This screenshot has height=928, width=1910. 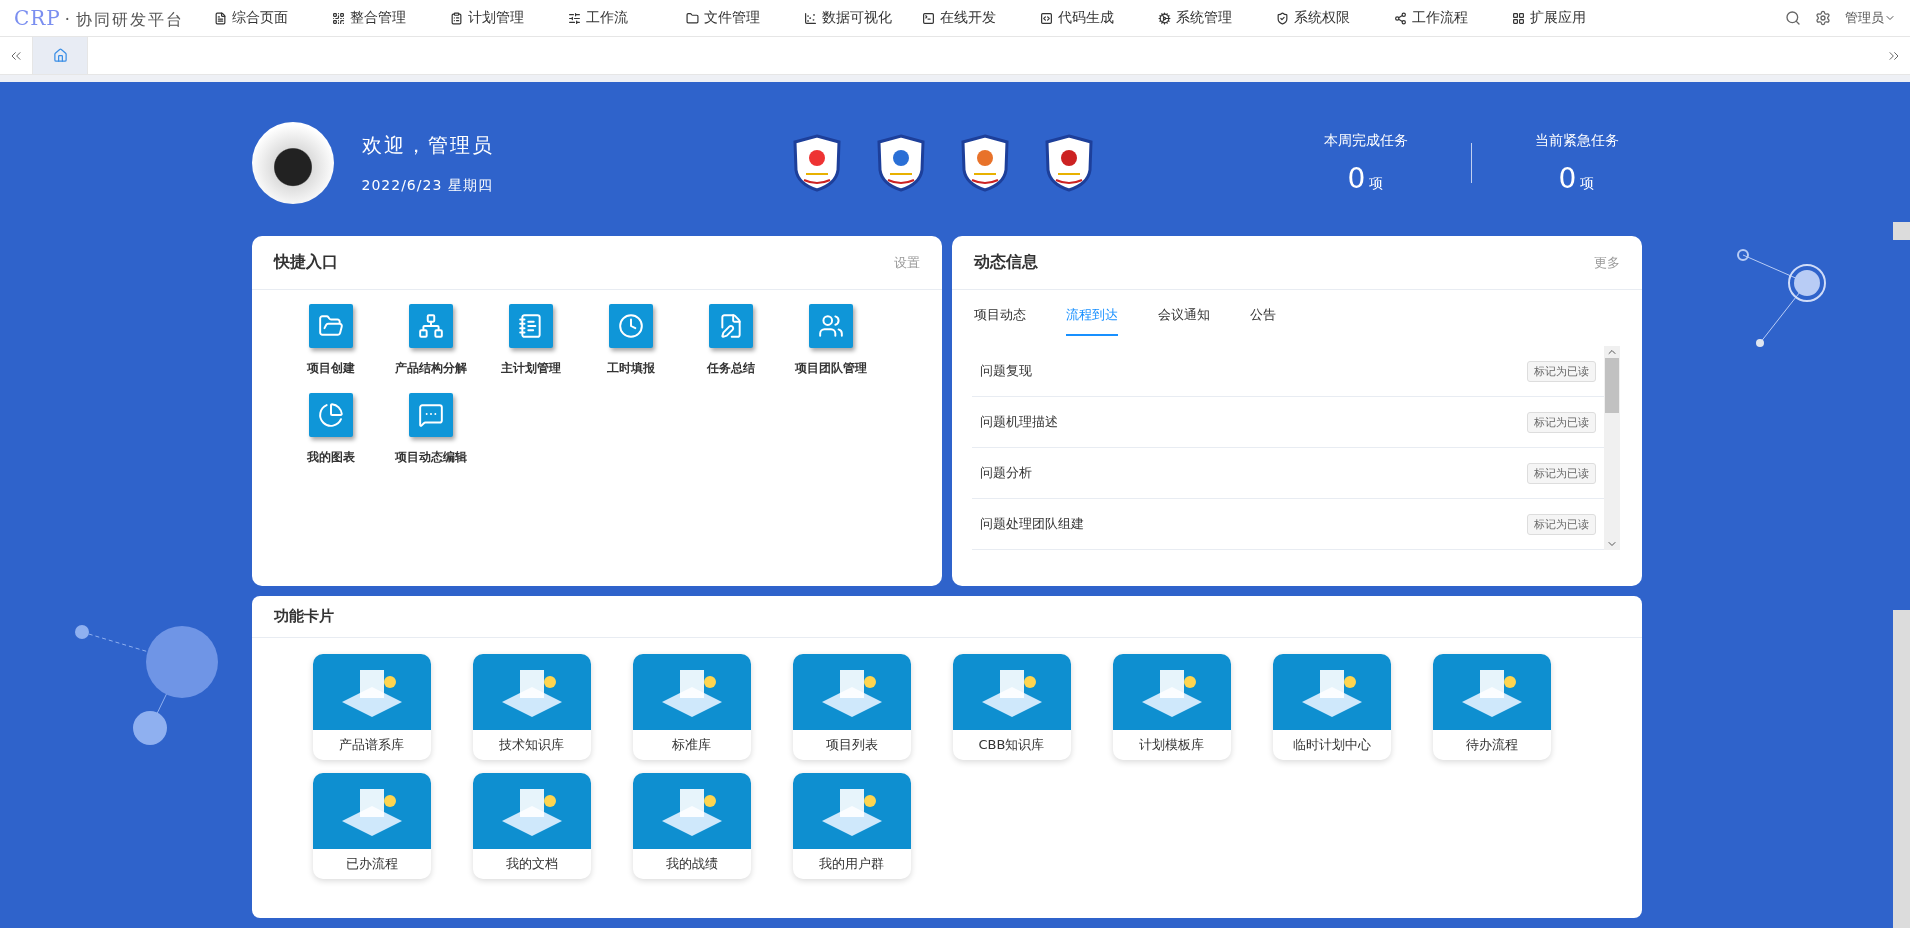 What do you see at coordinates (305, 262) in the screenshot?
I see `card-title: 快捷入口` at bounding box center [305, 262].